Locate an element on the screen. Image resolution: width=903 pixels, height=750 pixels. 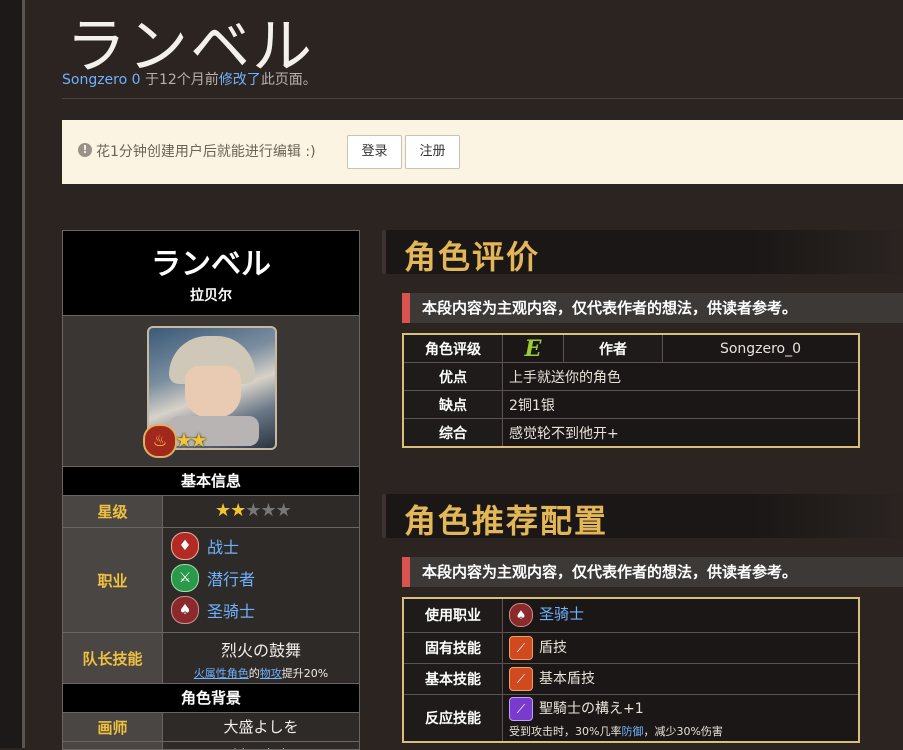
review-disclaimer: 本段内容为主观内容，仅代表作者的想法，供读者参考。 is located at coordinates (652, 308).